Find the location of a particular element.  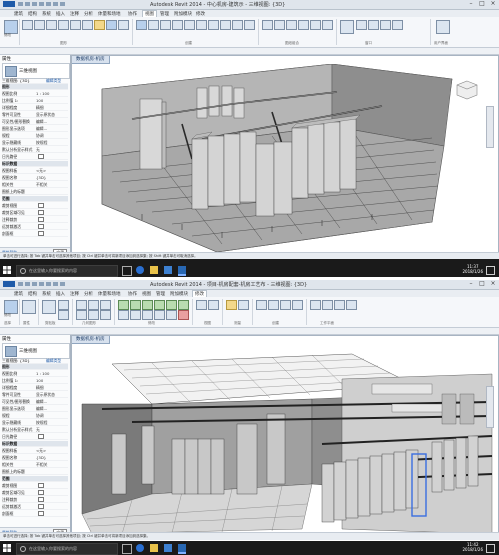

matchline-icon is located at coordinates (315, 25).